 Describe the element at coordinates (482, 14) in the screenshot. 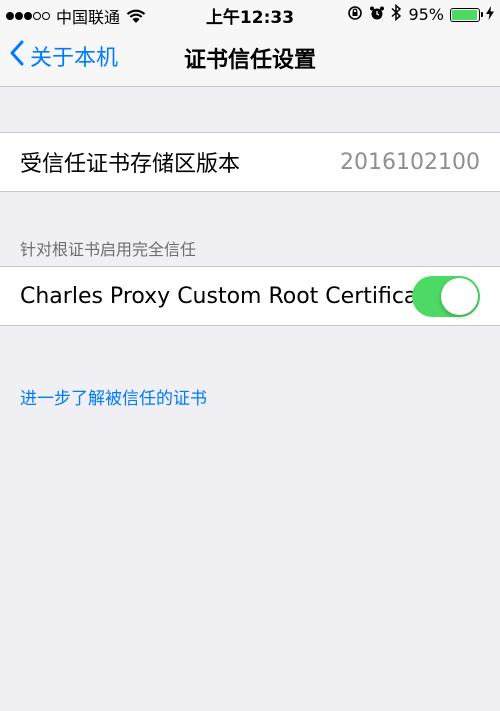

I see `battery-cap` at that location.